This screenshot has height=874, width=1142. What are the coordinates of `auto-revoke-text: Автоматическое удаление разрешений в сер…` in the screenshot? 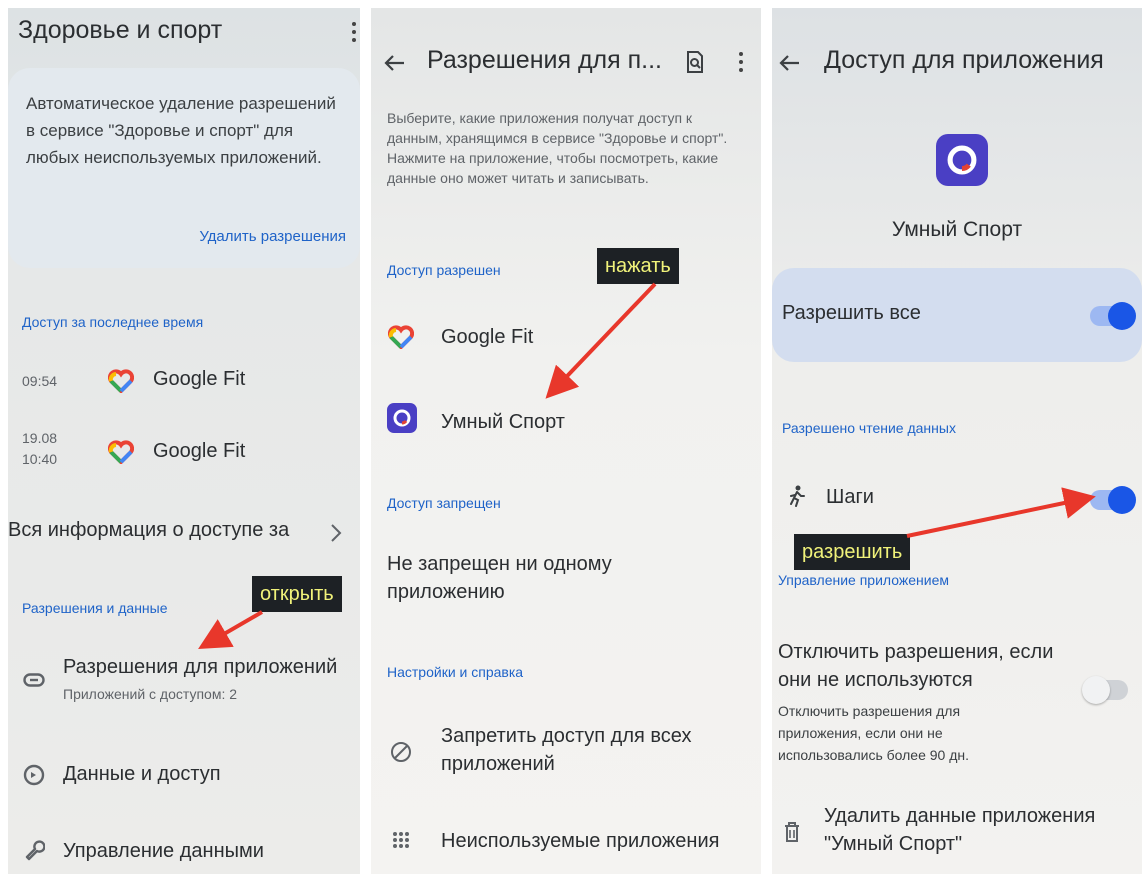 It's located at (181, 130).